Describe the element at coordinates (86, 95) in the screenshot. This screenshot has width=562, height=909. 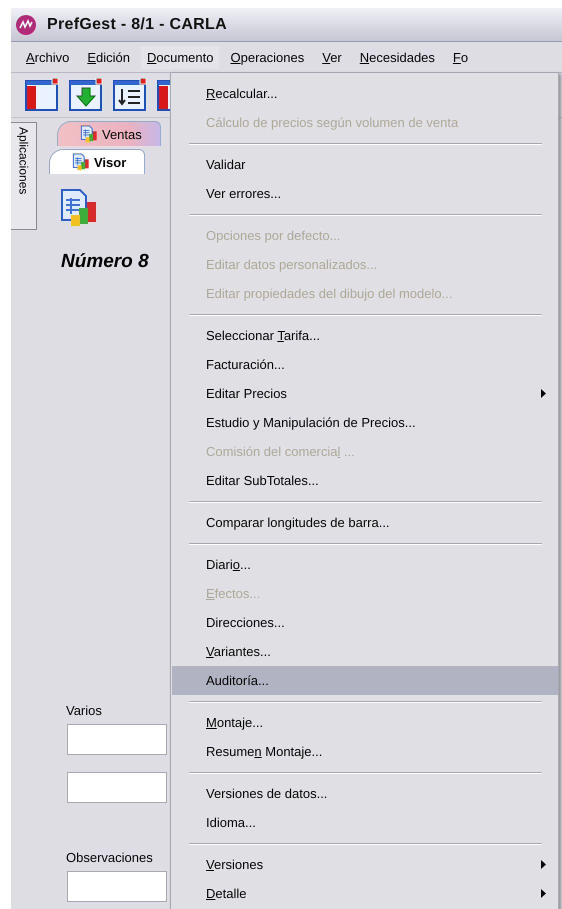
I see `download-icon` at that location.